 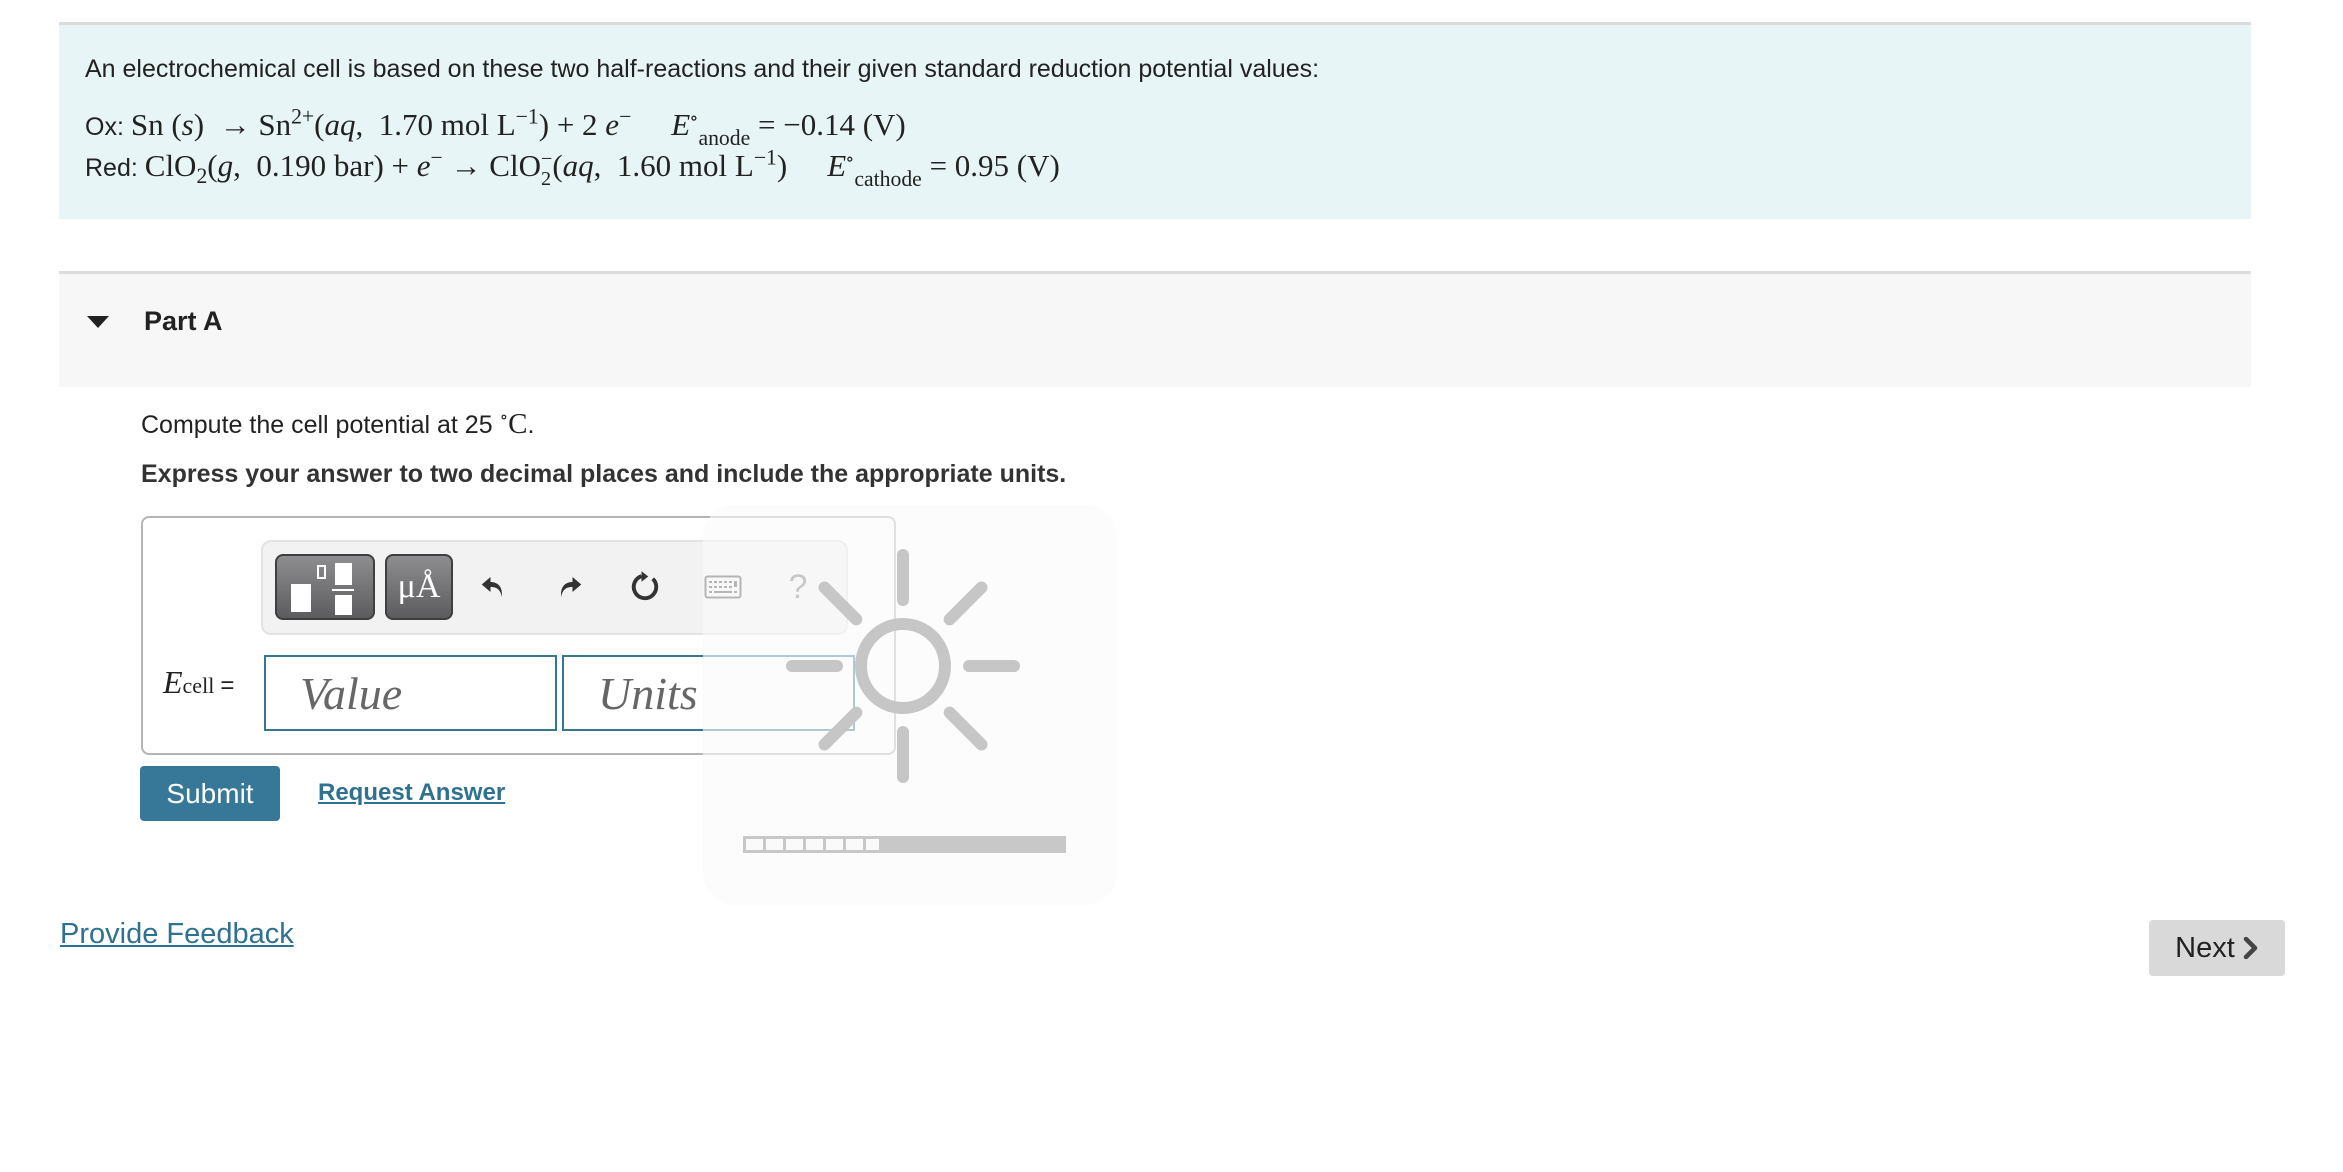 I want to click on value-input, so click(x=410, y=693).